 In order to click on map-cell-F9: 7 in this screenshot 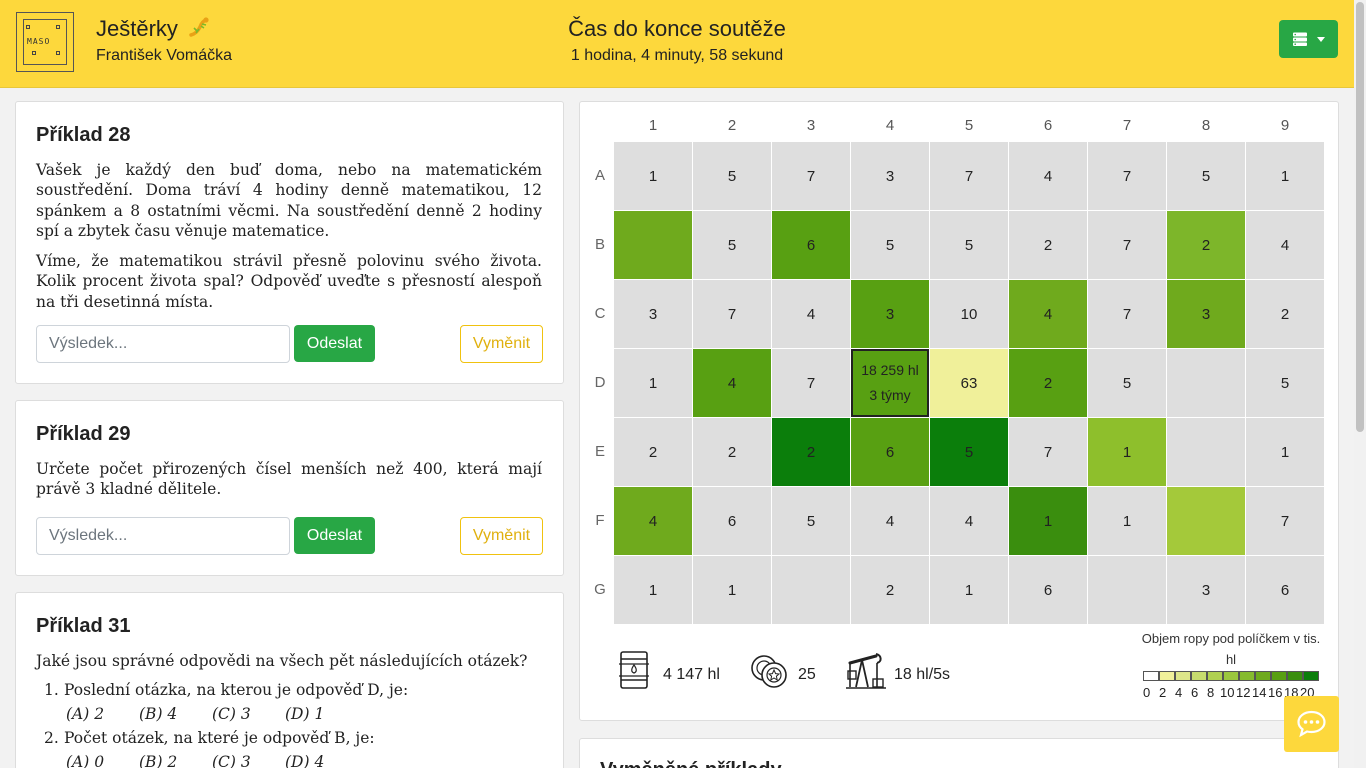, I will do `click(1285, 521)`.